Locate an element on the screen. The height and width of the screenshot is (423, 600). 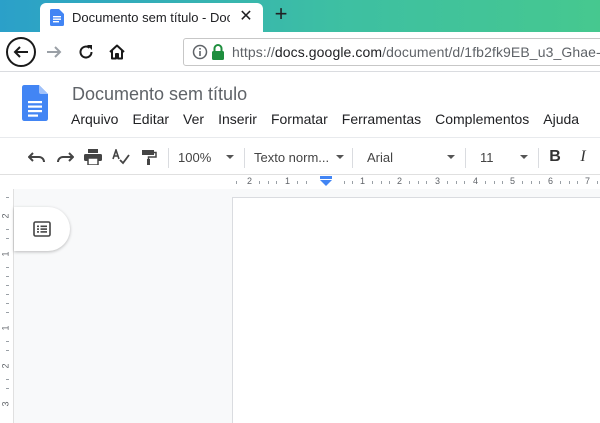
menu-ver: Ver is located at coordinates (193, 119).